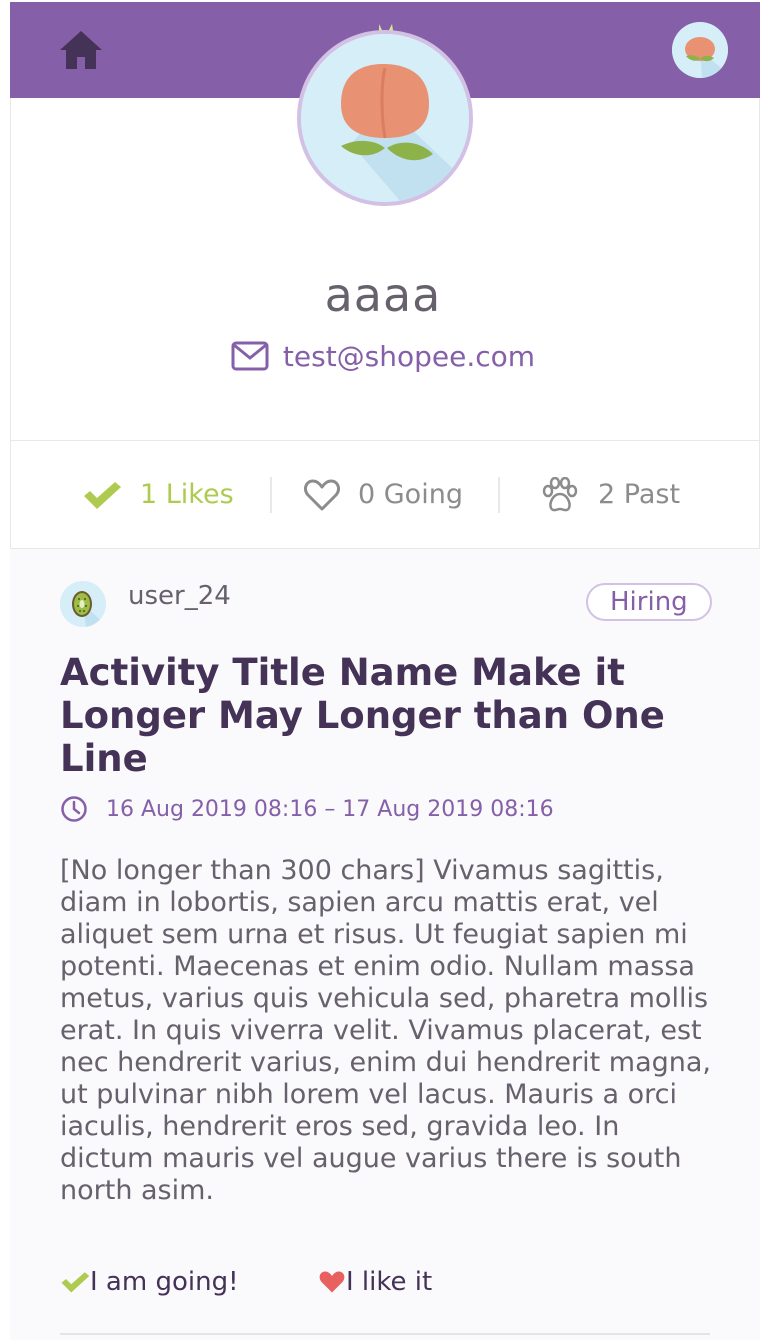 This screenshot has width=766, height=1340. What do you see at coordinates (385, 1334) in the screenshot?
I see `card-bottom-divider` at bounding box center [385, 1334].